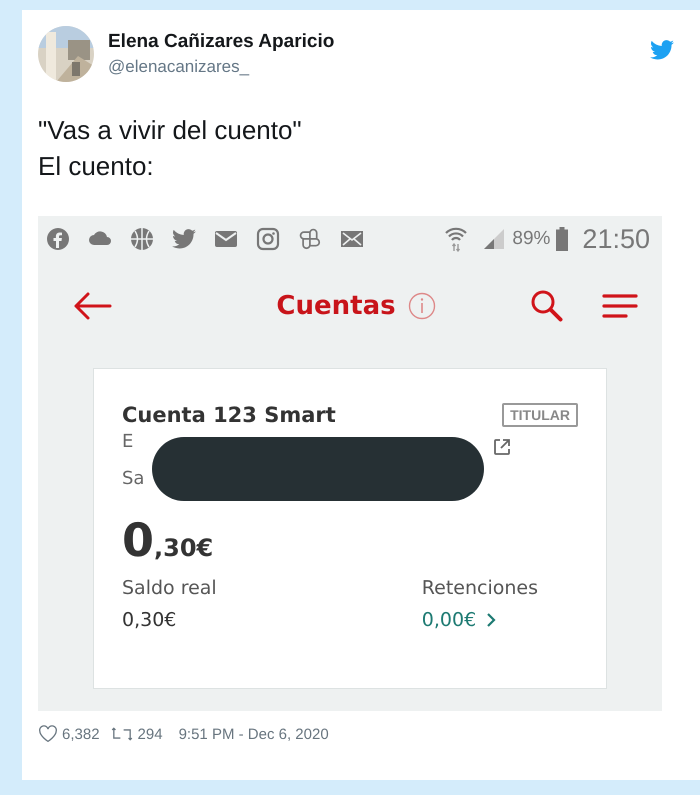 The width and height of the screenshot is (700, 795). Describe the element at coordinates (502, 447) in the screenshot. I see `external-link-icon` at that location.